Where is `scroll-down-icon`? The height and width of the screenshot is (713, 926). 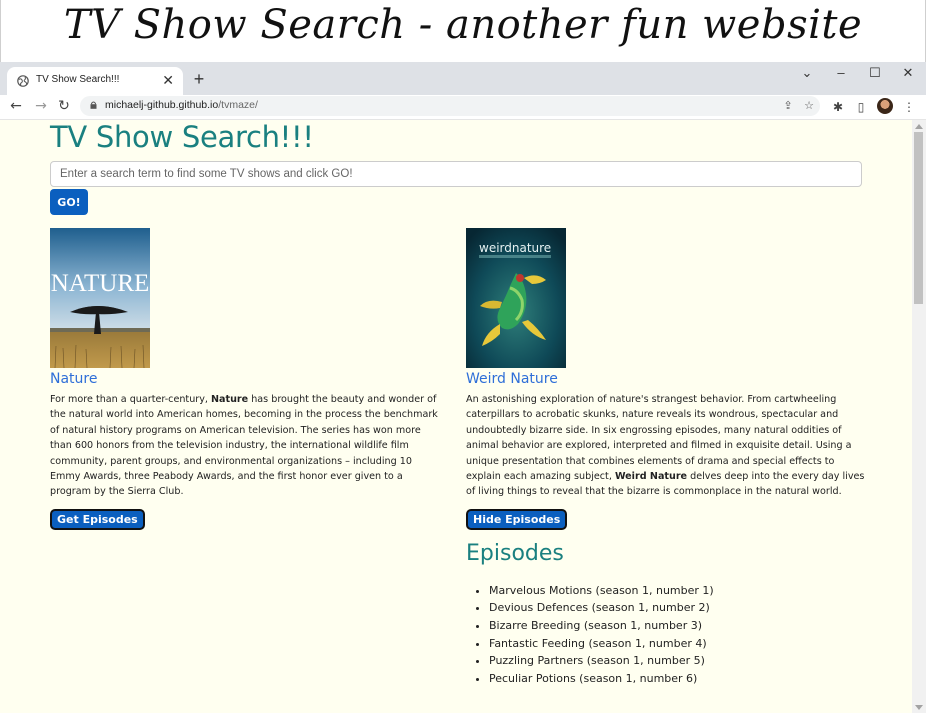 scroll-down-icon is located at coordinates (919, 707).